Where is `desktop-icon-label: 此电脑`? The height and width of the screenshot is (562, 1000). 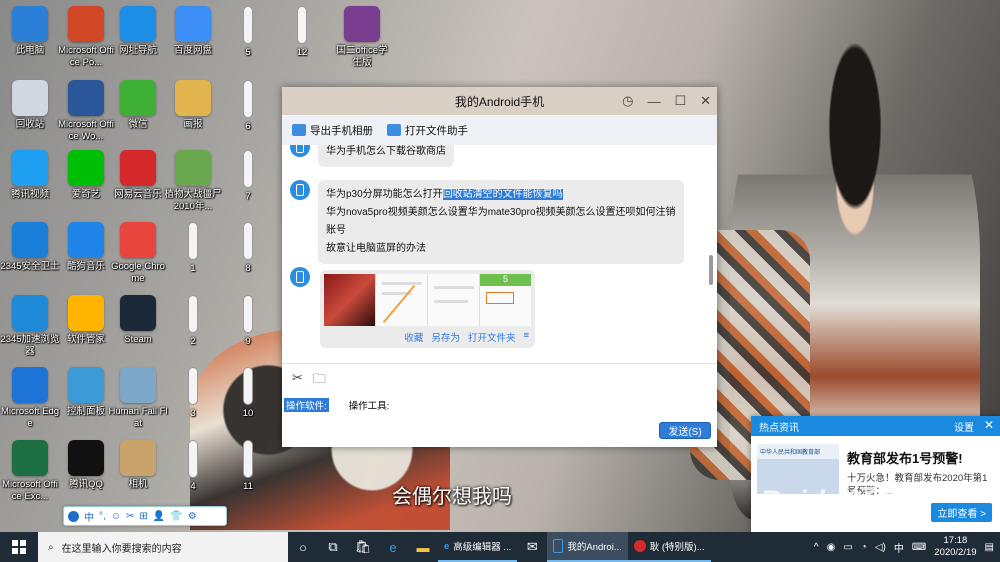
desktop-icon-label: 此电脑 is located at coordinates (30, 50).